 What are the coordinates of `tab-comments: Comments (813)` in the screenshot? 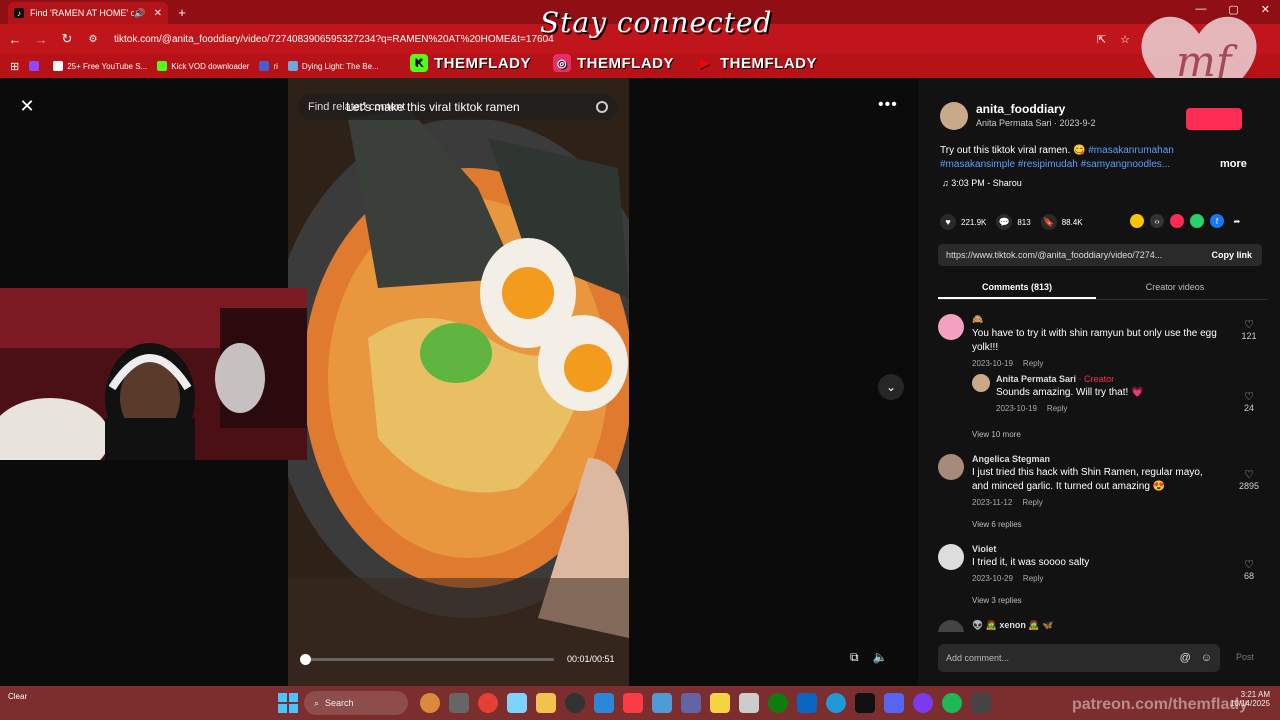 It's located at (1017, 287).